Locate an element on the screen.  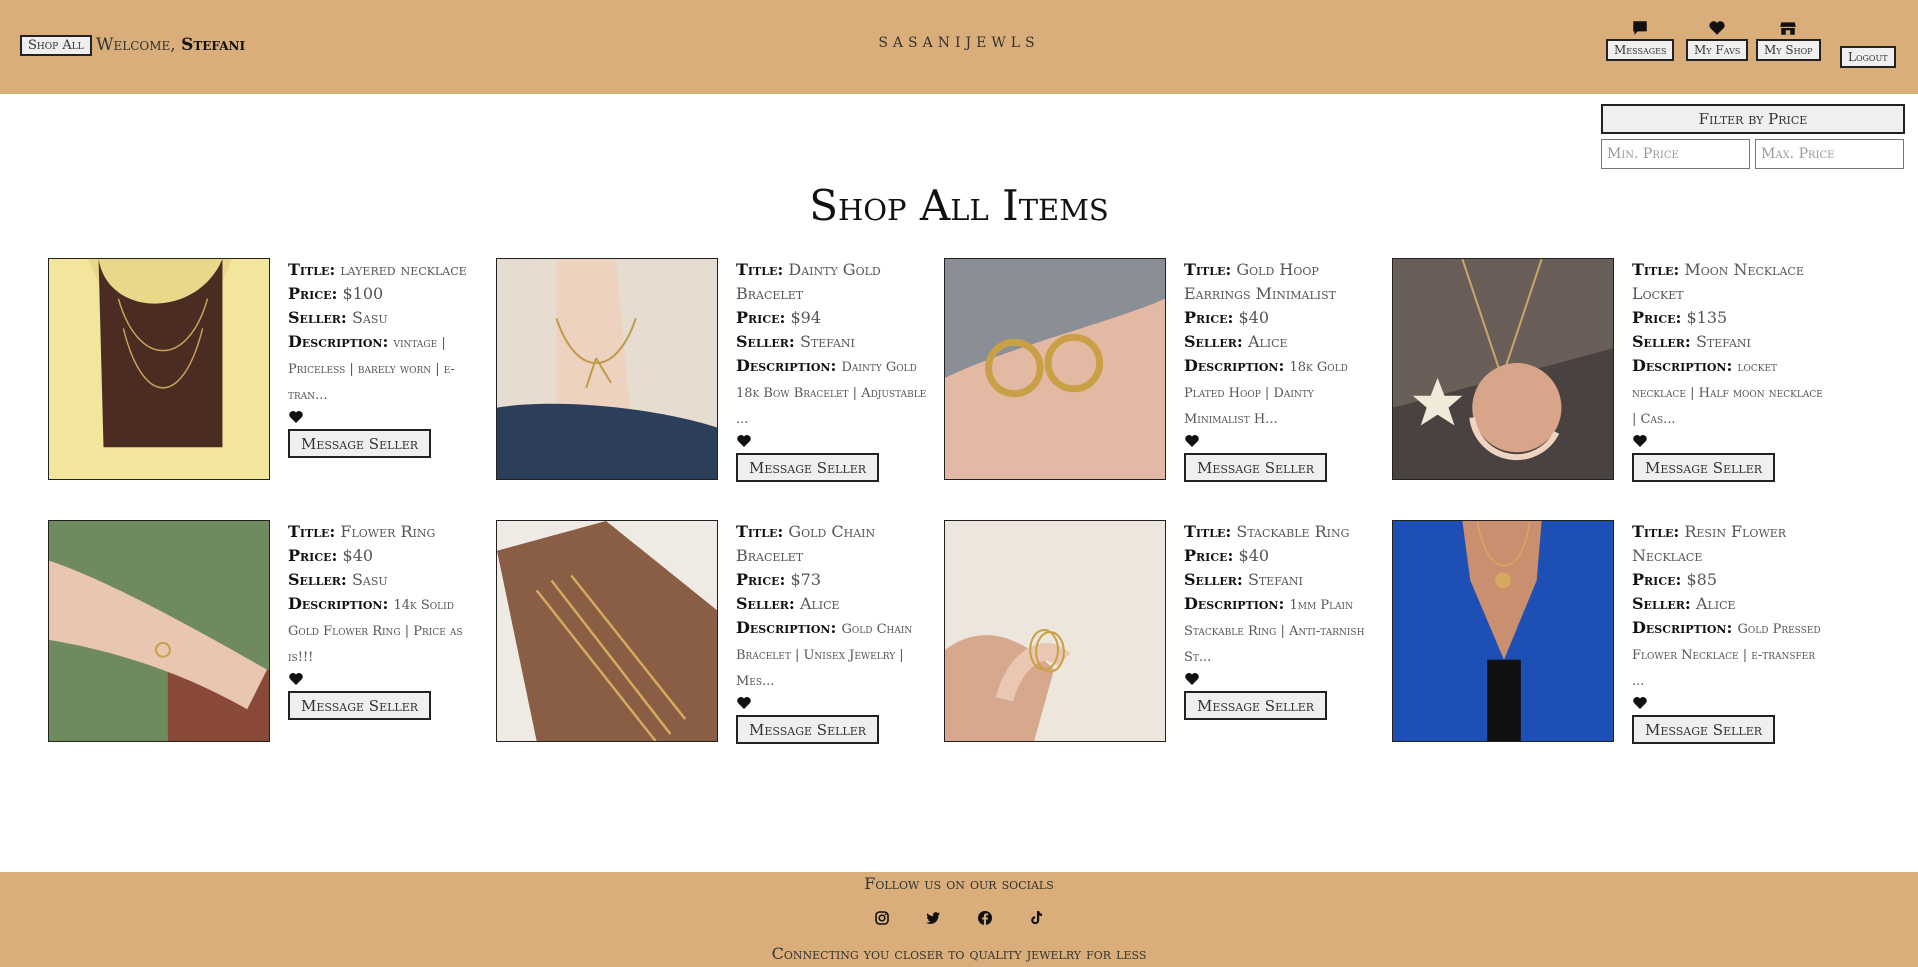
product-title: Title: layered necklace is located at coordinates (384, 270).